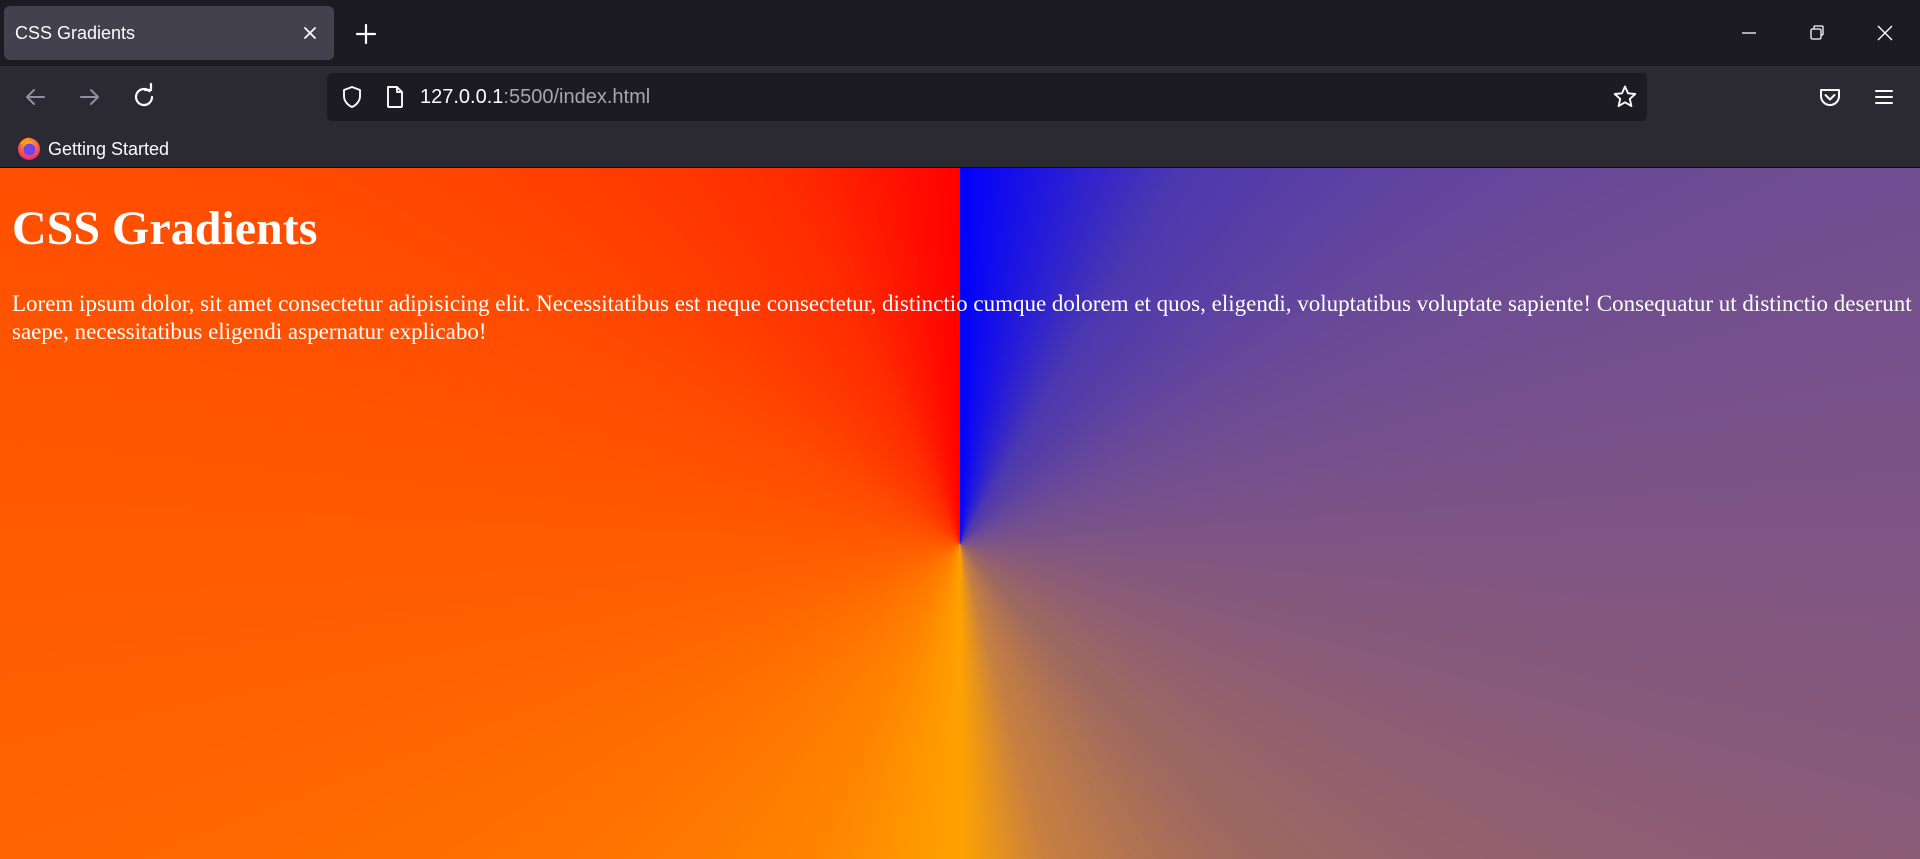 The height and width of the screenshot is (859, 1920). I want to click on tab-strip: CSS Gradients, so click(960, 33).